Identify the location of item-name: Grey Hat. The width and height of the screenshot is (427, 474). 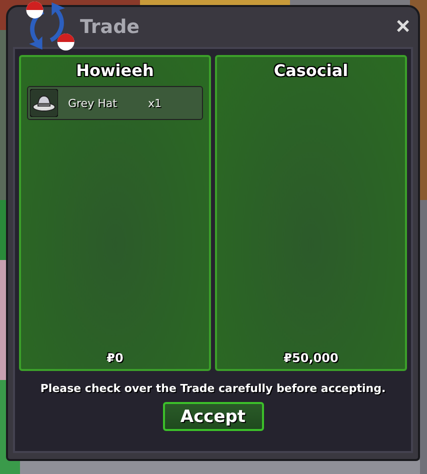
(93, 103).